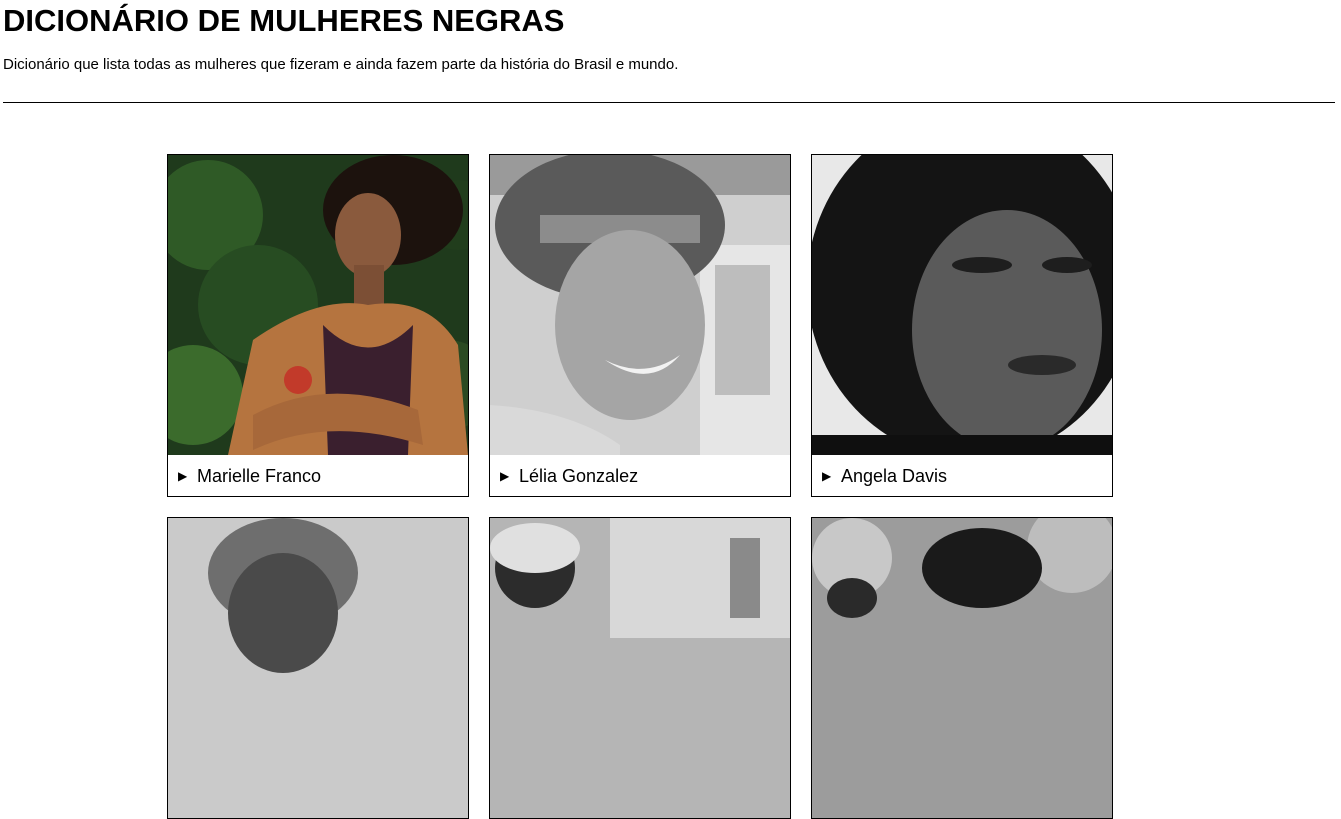  I want to click on caption-marielle-franco: ▶ Marielle Franco, so click(318, 475).